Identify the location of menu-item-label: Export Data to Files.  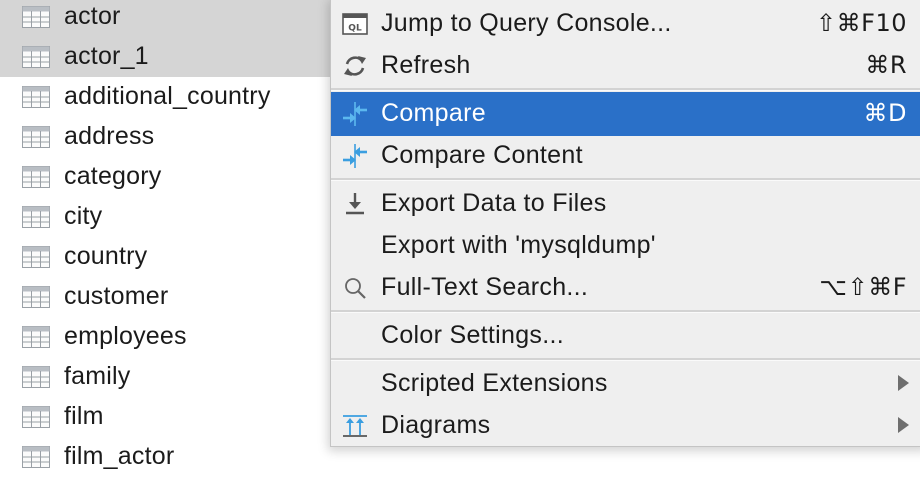
(494, 203).